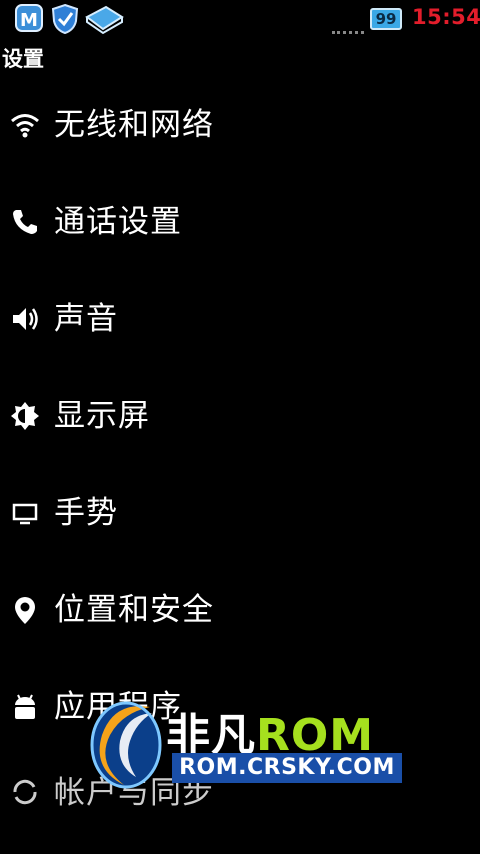 Image resolution: width=480 pixels, height=854 pixels. What do you see at coordinates (240, 19) in the screenshot?
I see `status-bar: M 99 15:54` at bounding box center [240, 19].